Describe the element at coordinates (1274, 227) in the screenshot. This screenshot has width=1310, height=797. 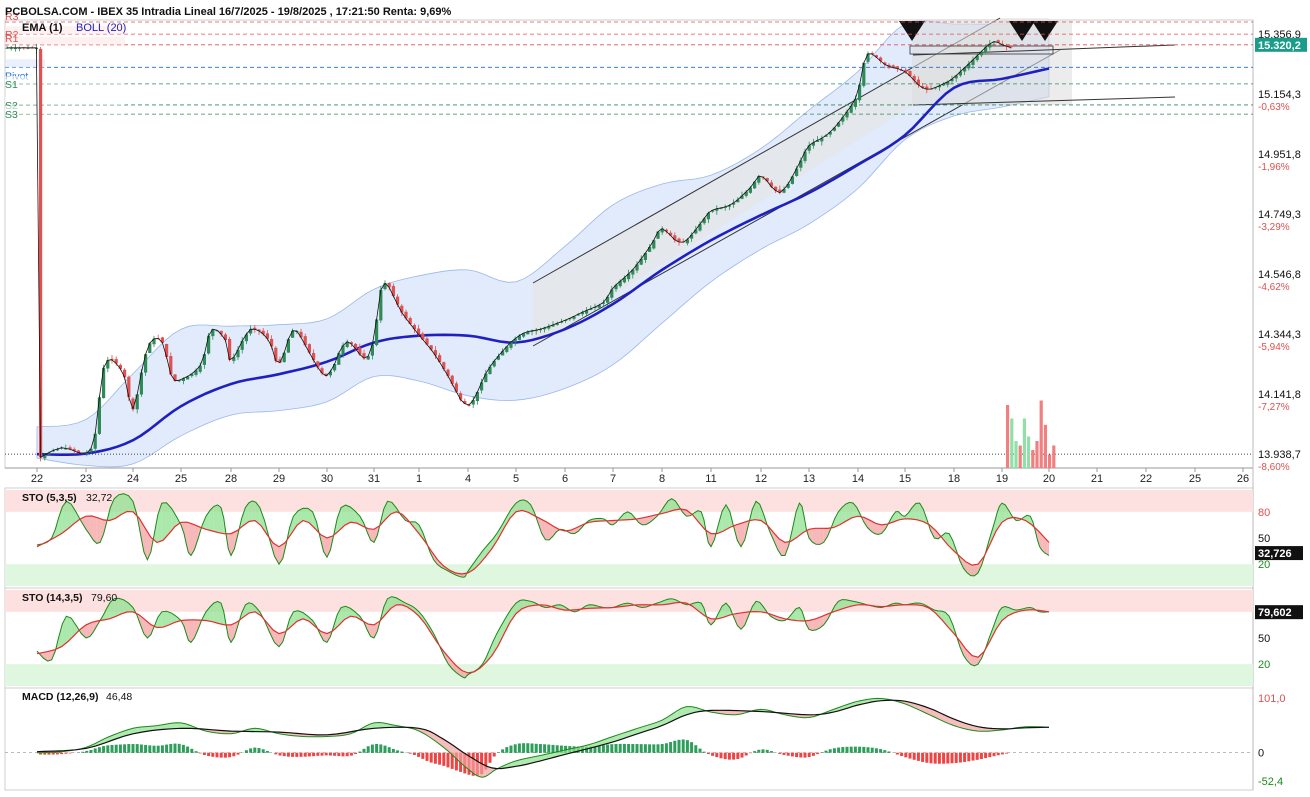
I see `y-pct-label: -3,29%` at that location.